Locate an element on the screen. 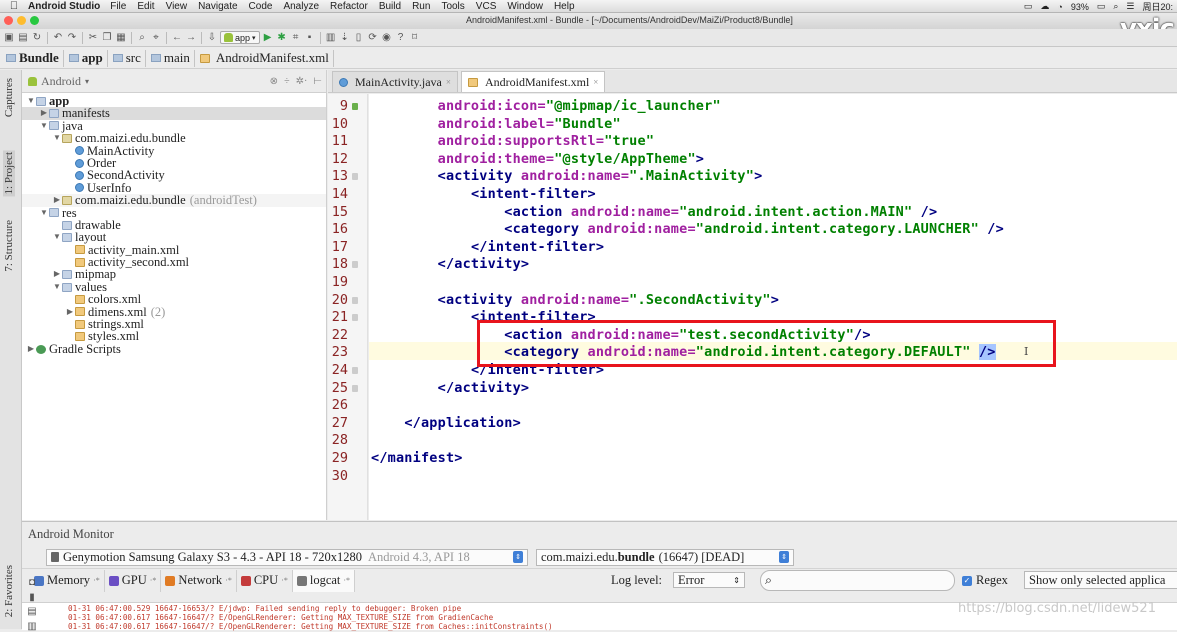 Image resolution: width=1177 pixels, height=632 pixels. menu-help: Help is located at coordinates (564, 6).